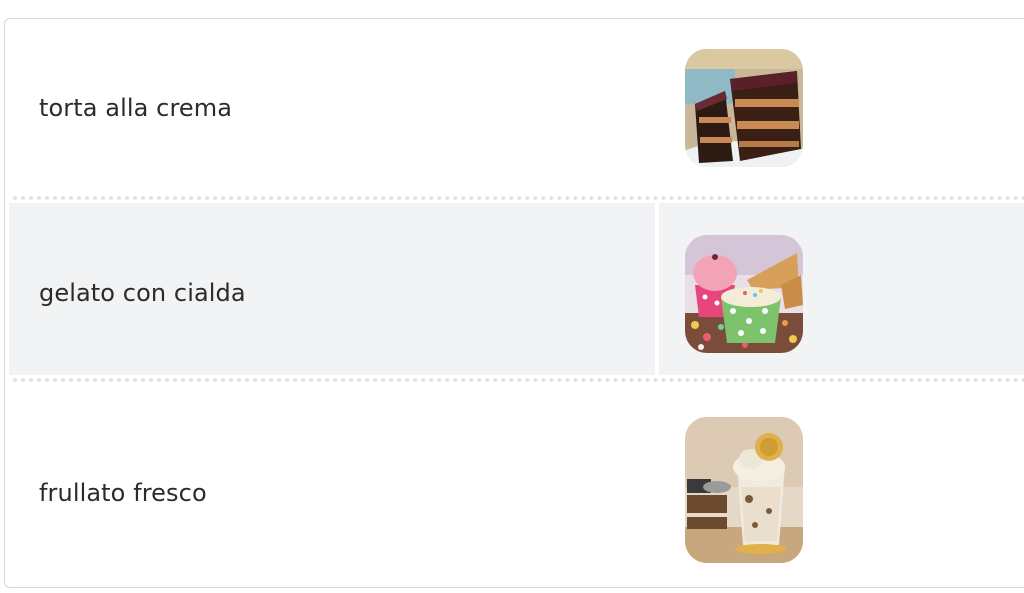 The image size is (1024, 593). I want to click on item-name: gelato con cialda, so click(142, 293).